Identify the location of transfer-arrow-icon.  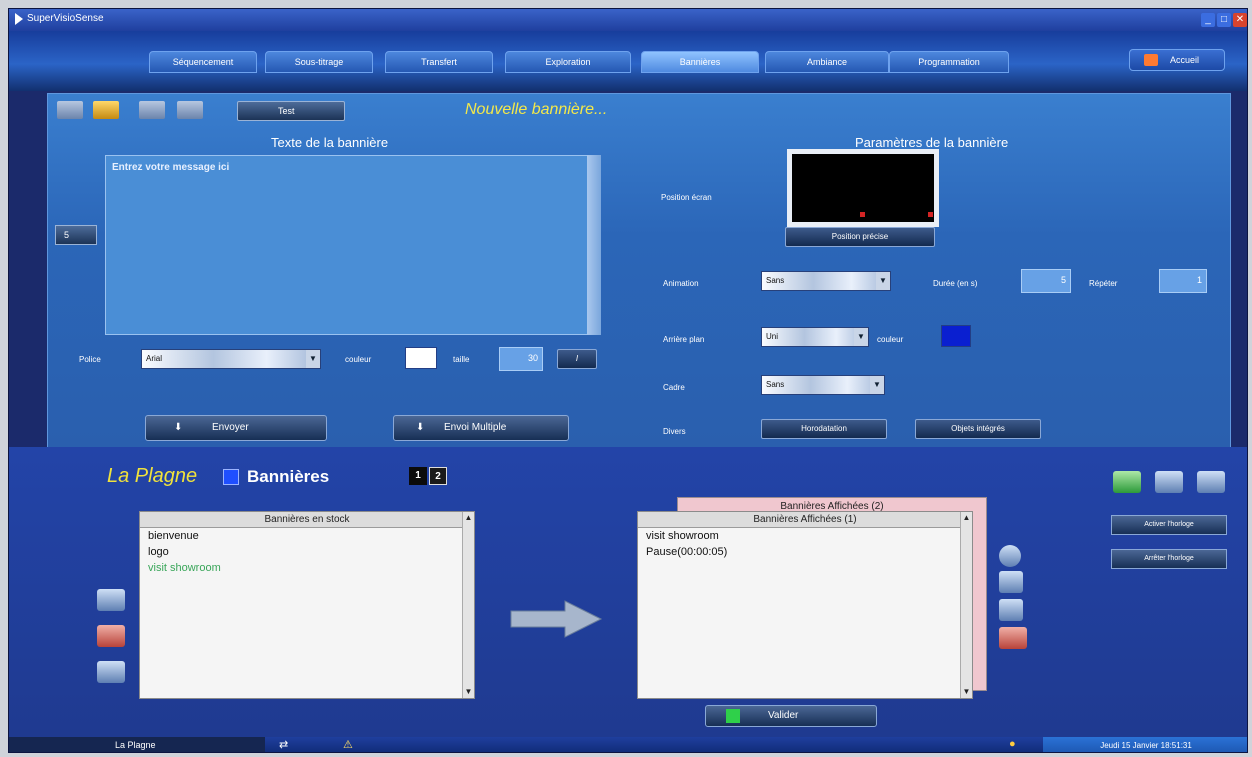
(557, 619).